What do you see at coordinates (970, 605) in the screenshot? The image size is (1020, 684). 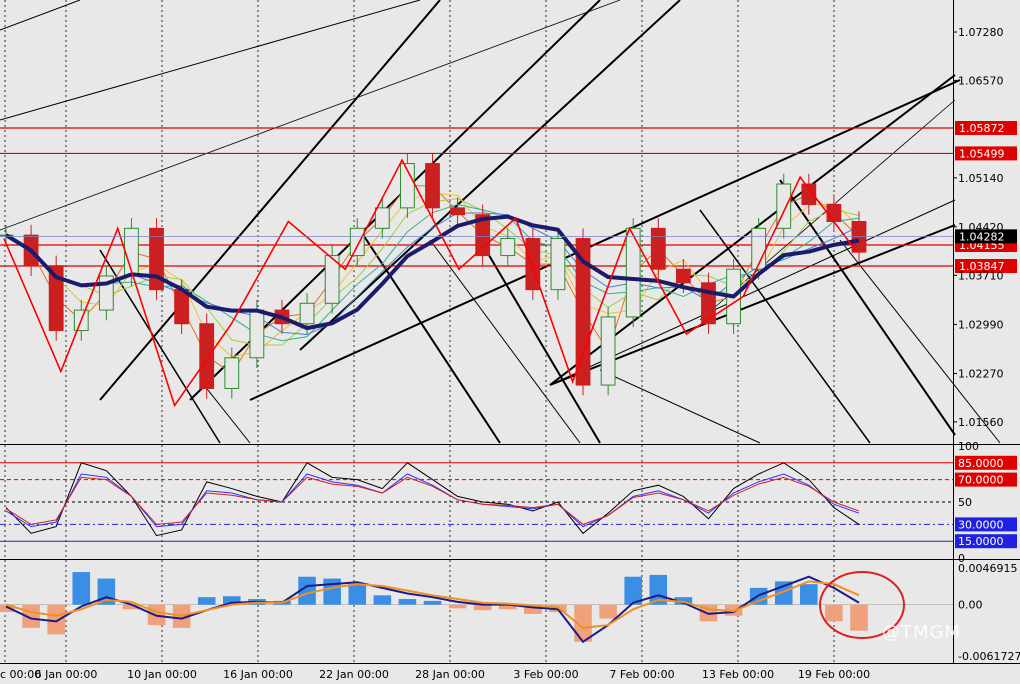 I see `macd-tick-label: 0.00` at bounding box center [970, 605].